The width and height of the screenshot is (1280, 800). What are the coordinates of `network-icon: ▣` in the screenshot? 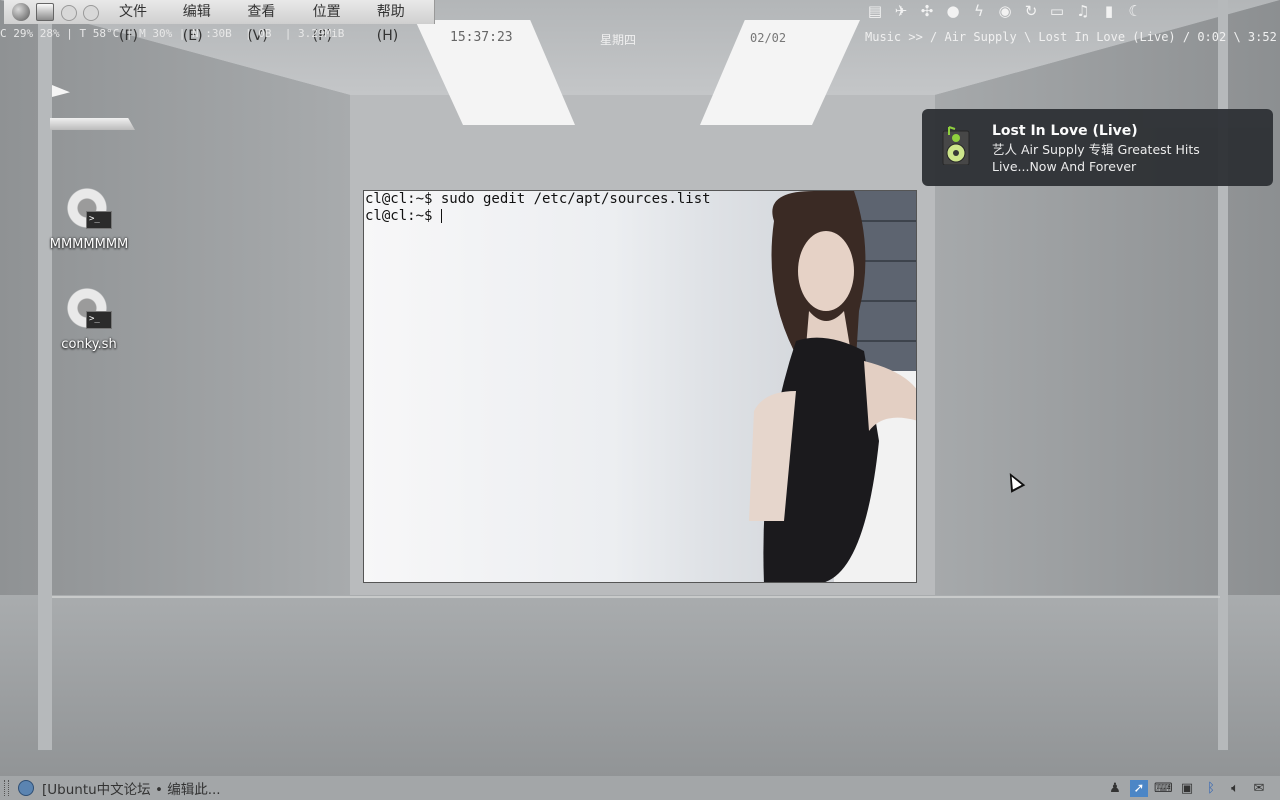 It's located at (1187, 788).